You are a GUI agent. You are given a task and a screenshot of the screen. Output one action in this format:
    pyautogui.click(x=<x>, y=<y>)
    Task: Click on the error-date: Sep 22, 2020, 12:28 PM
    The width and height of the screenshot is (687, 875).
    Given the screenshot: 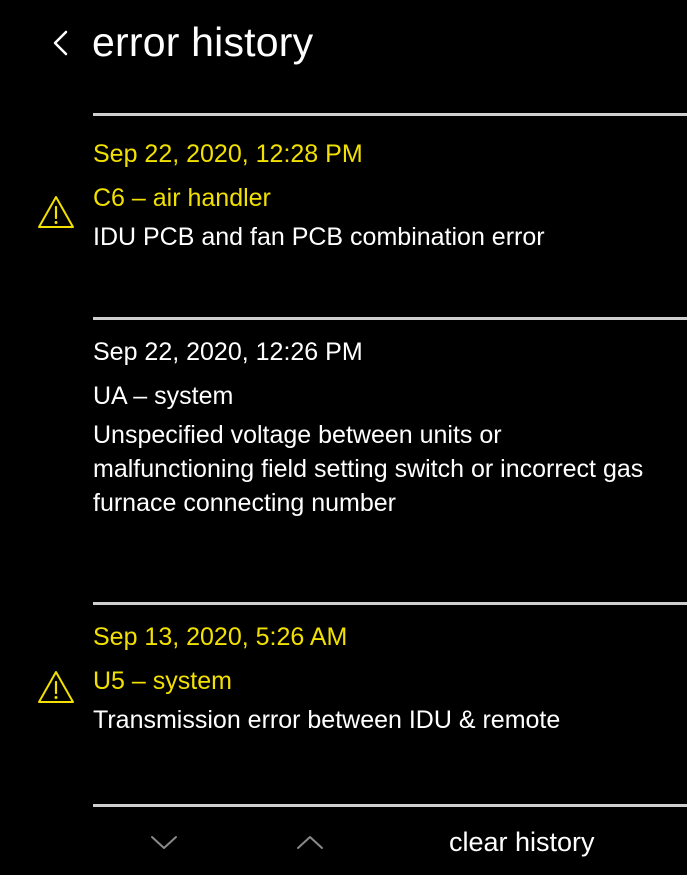 What is the action you would take?
    pyautogui.click(x=228, y=154)
    